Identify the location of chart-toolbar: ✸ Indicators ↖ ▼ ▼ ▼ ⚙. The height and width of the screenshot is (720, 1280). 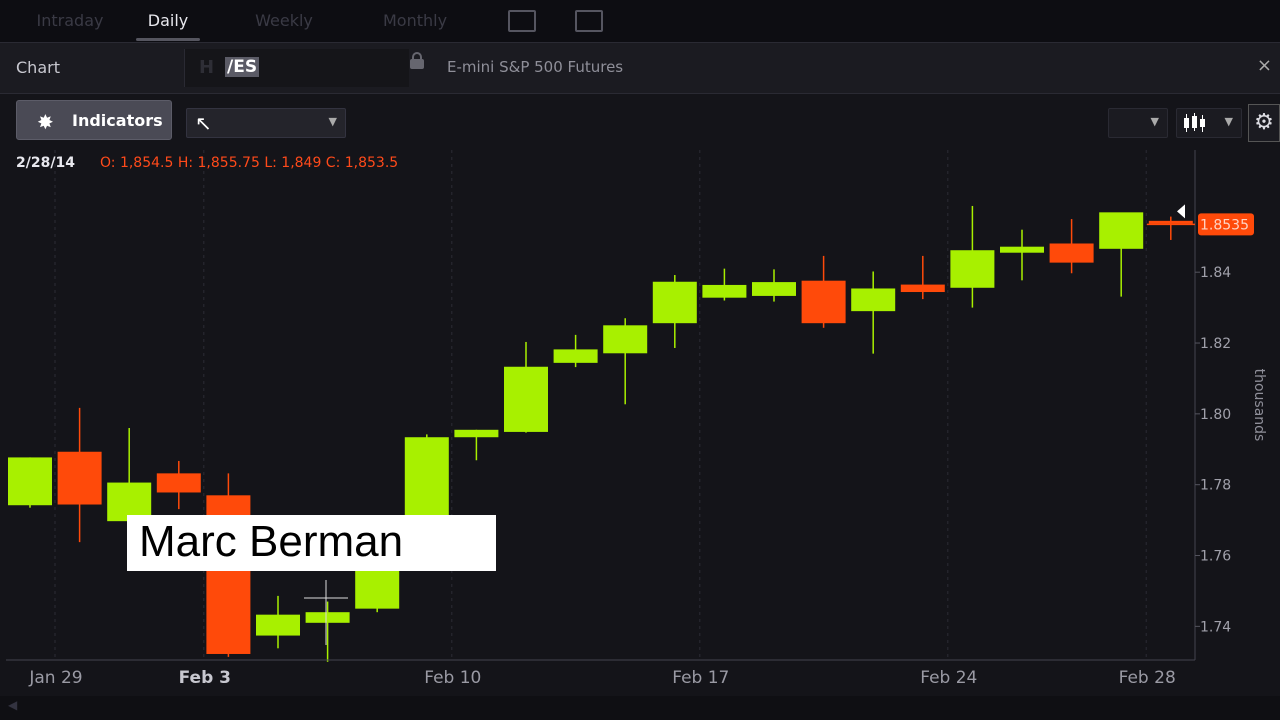
(640, 122).